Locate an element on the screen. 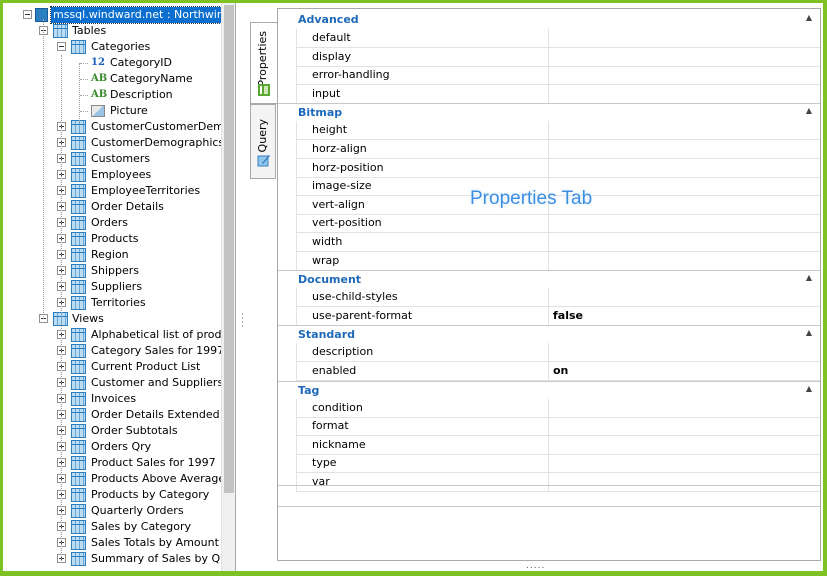 The width and height of the screenshot is (827, 576). tree-node-label: Sales by Category is located at coordinates (141, 526).